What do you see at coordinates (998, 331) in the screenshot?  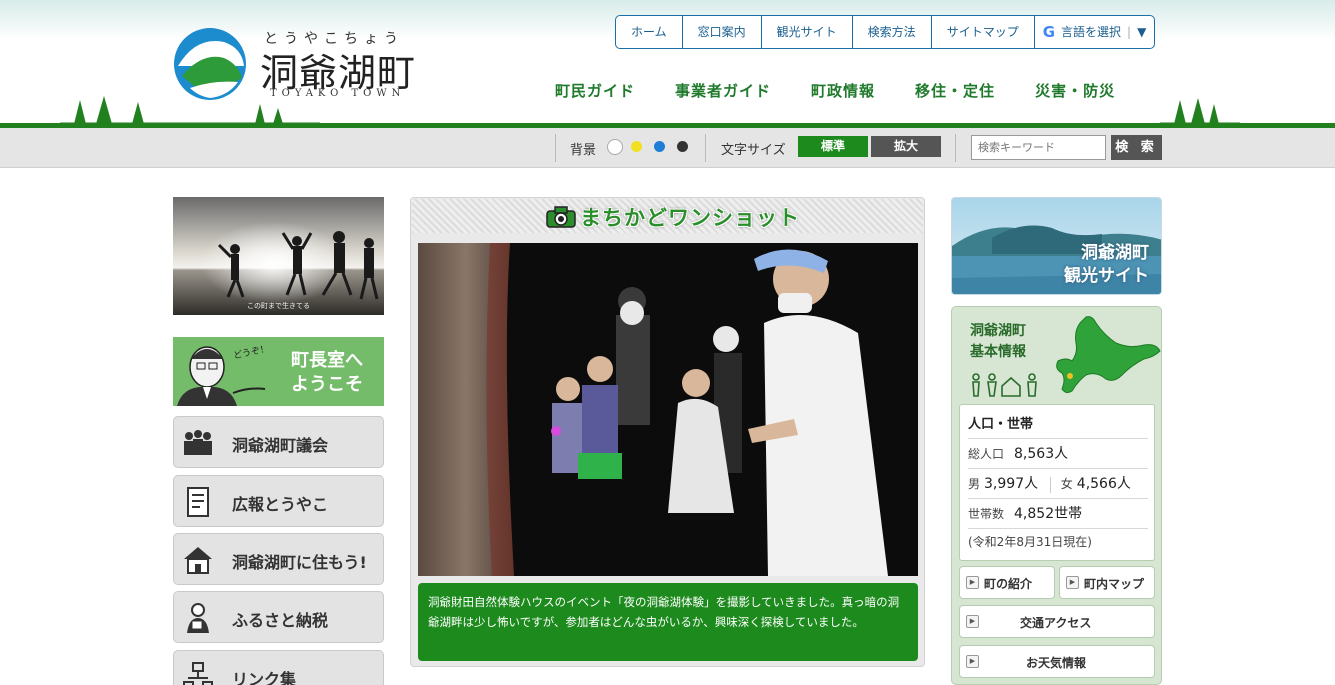 I see `town-info-title-line1: 洞爺湖町` at bounding box center [998, 331].